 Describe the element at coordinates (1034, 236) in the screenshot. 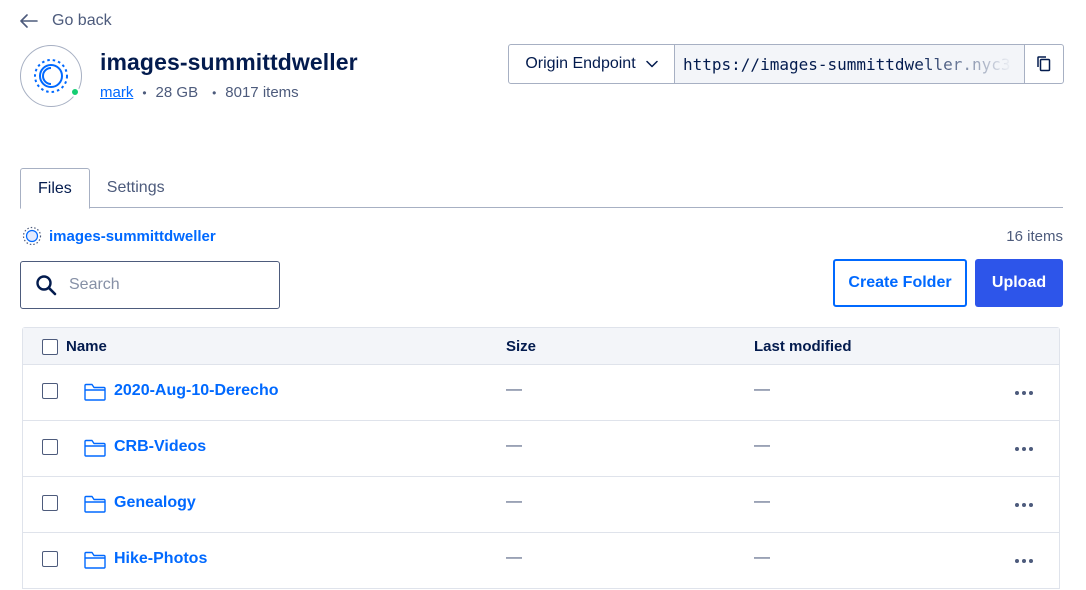

I see `folder-item-count: 16 items` at that location.